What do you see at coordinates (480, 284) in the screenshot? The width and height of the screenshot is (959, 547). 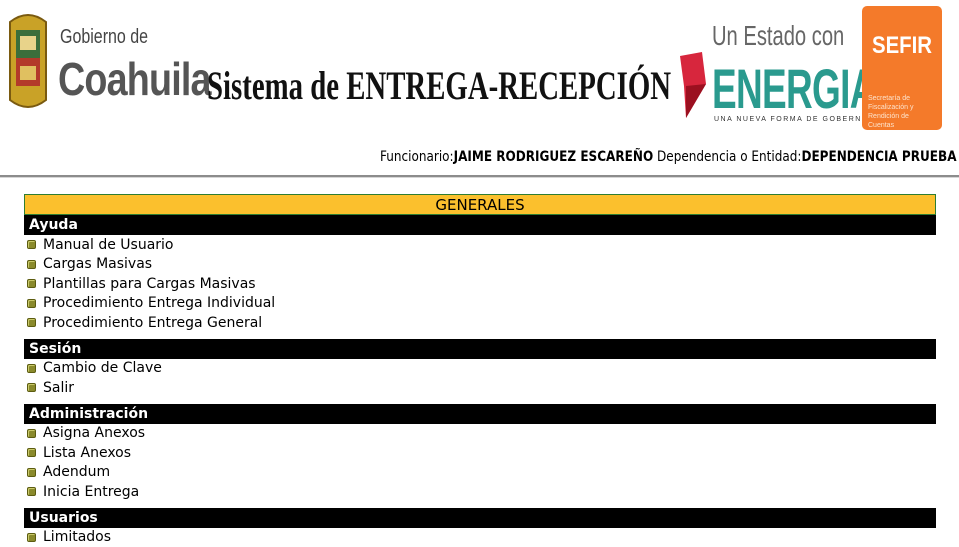 I see `menu-item-plantillas-cargas: Plantillas para Cargas Masivas` at bounding box center [480, 284].